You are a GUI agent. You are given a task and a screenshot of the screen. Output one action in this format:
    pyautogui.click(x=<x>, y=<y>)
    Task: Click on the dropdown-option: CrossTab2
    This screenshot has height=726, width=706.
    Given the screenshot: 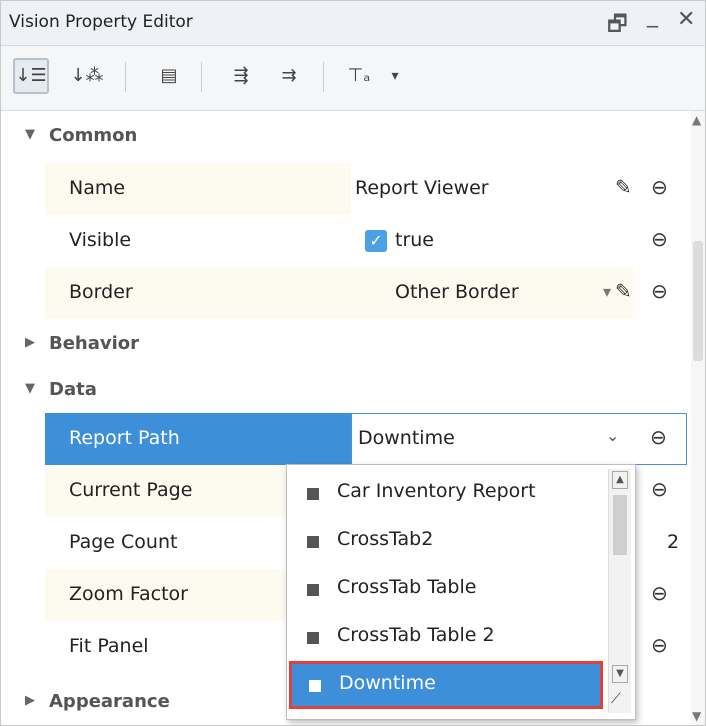 What is the action you would take?
    pyautogui.click(x=446, y=541)
    